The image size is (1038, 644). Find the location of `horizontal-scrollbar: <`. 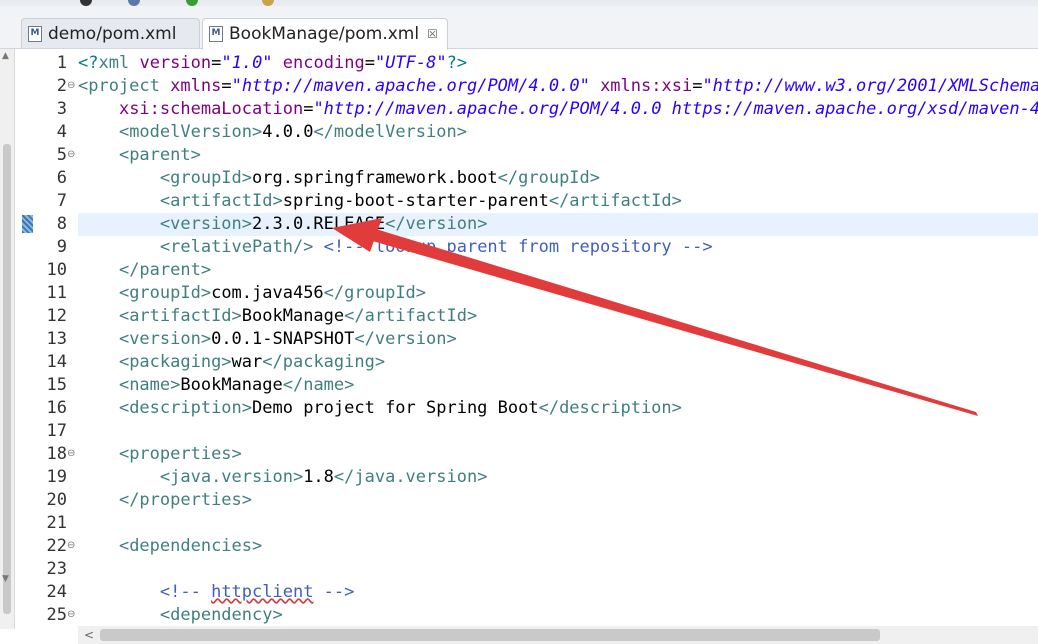

horizontal-scrollbar: < is located at coordinates (558, 635).